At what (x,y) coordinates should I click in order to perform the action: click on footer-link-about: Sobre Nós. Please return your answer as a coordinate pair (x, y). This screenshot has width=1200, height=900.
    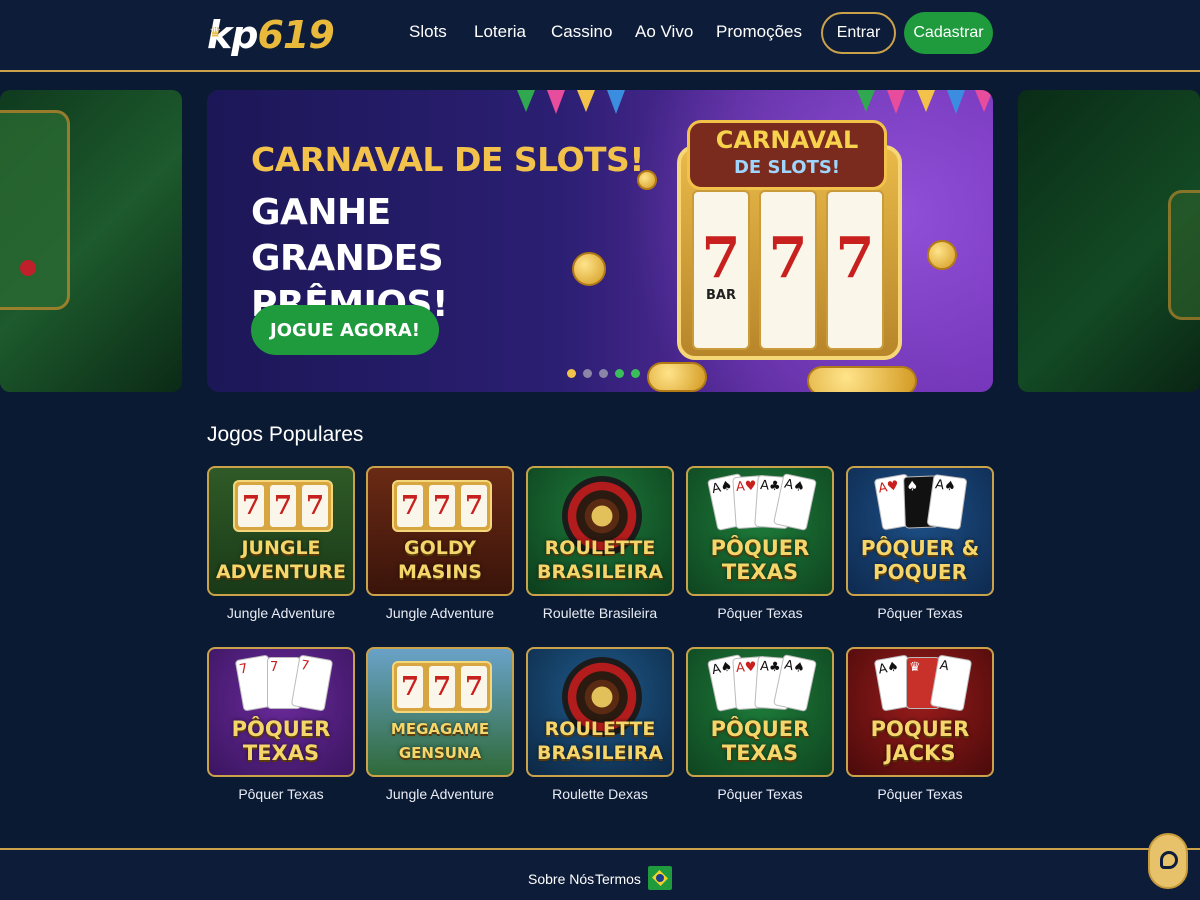
    Looking at the image, I should click on (561, 879).